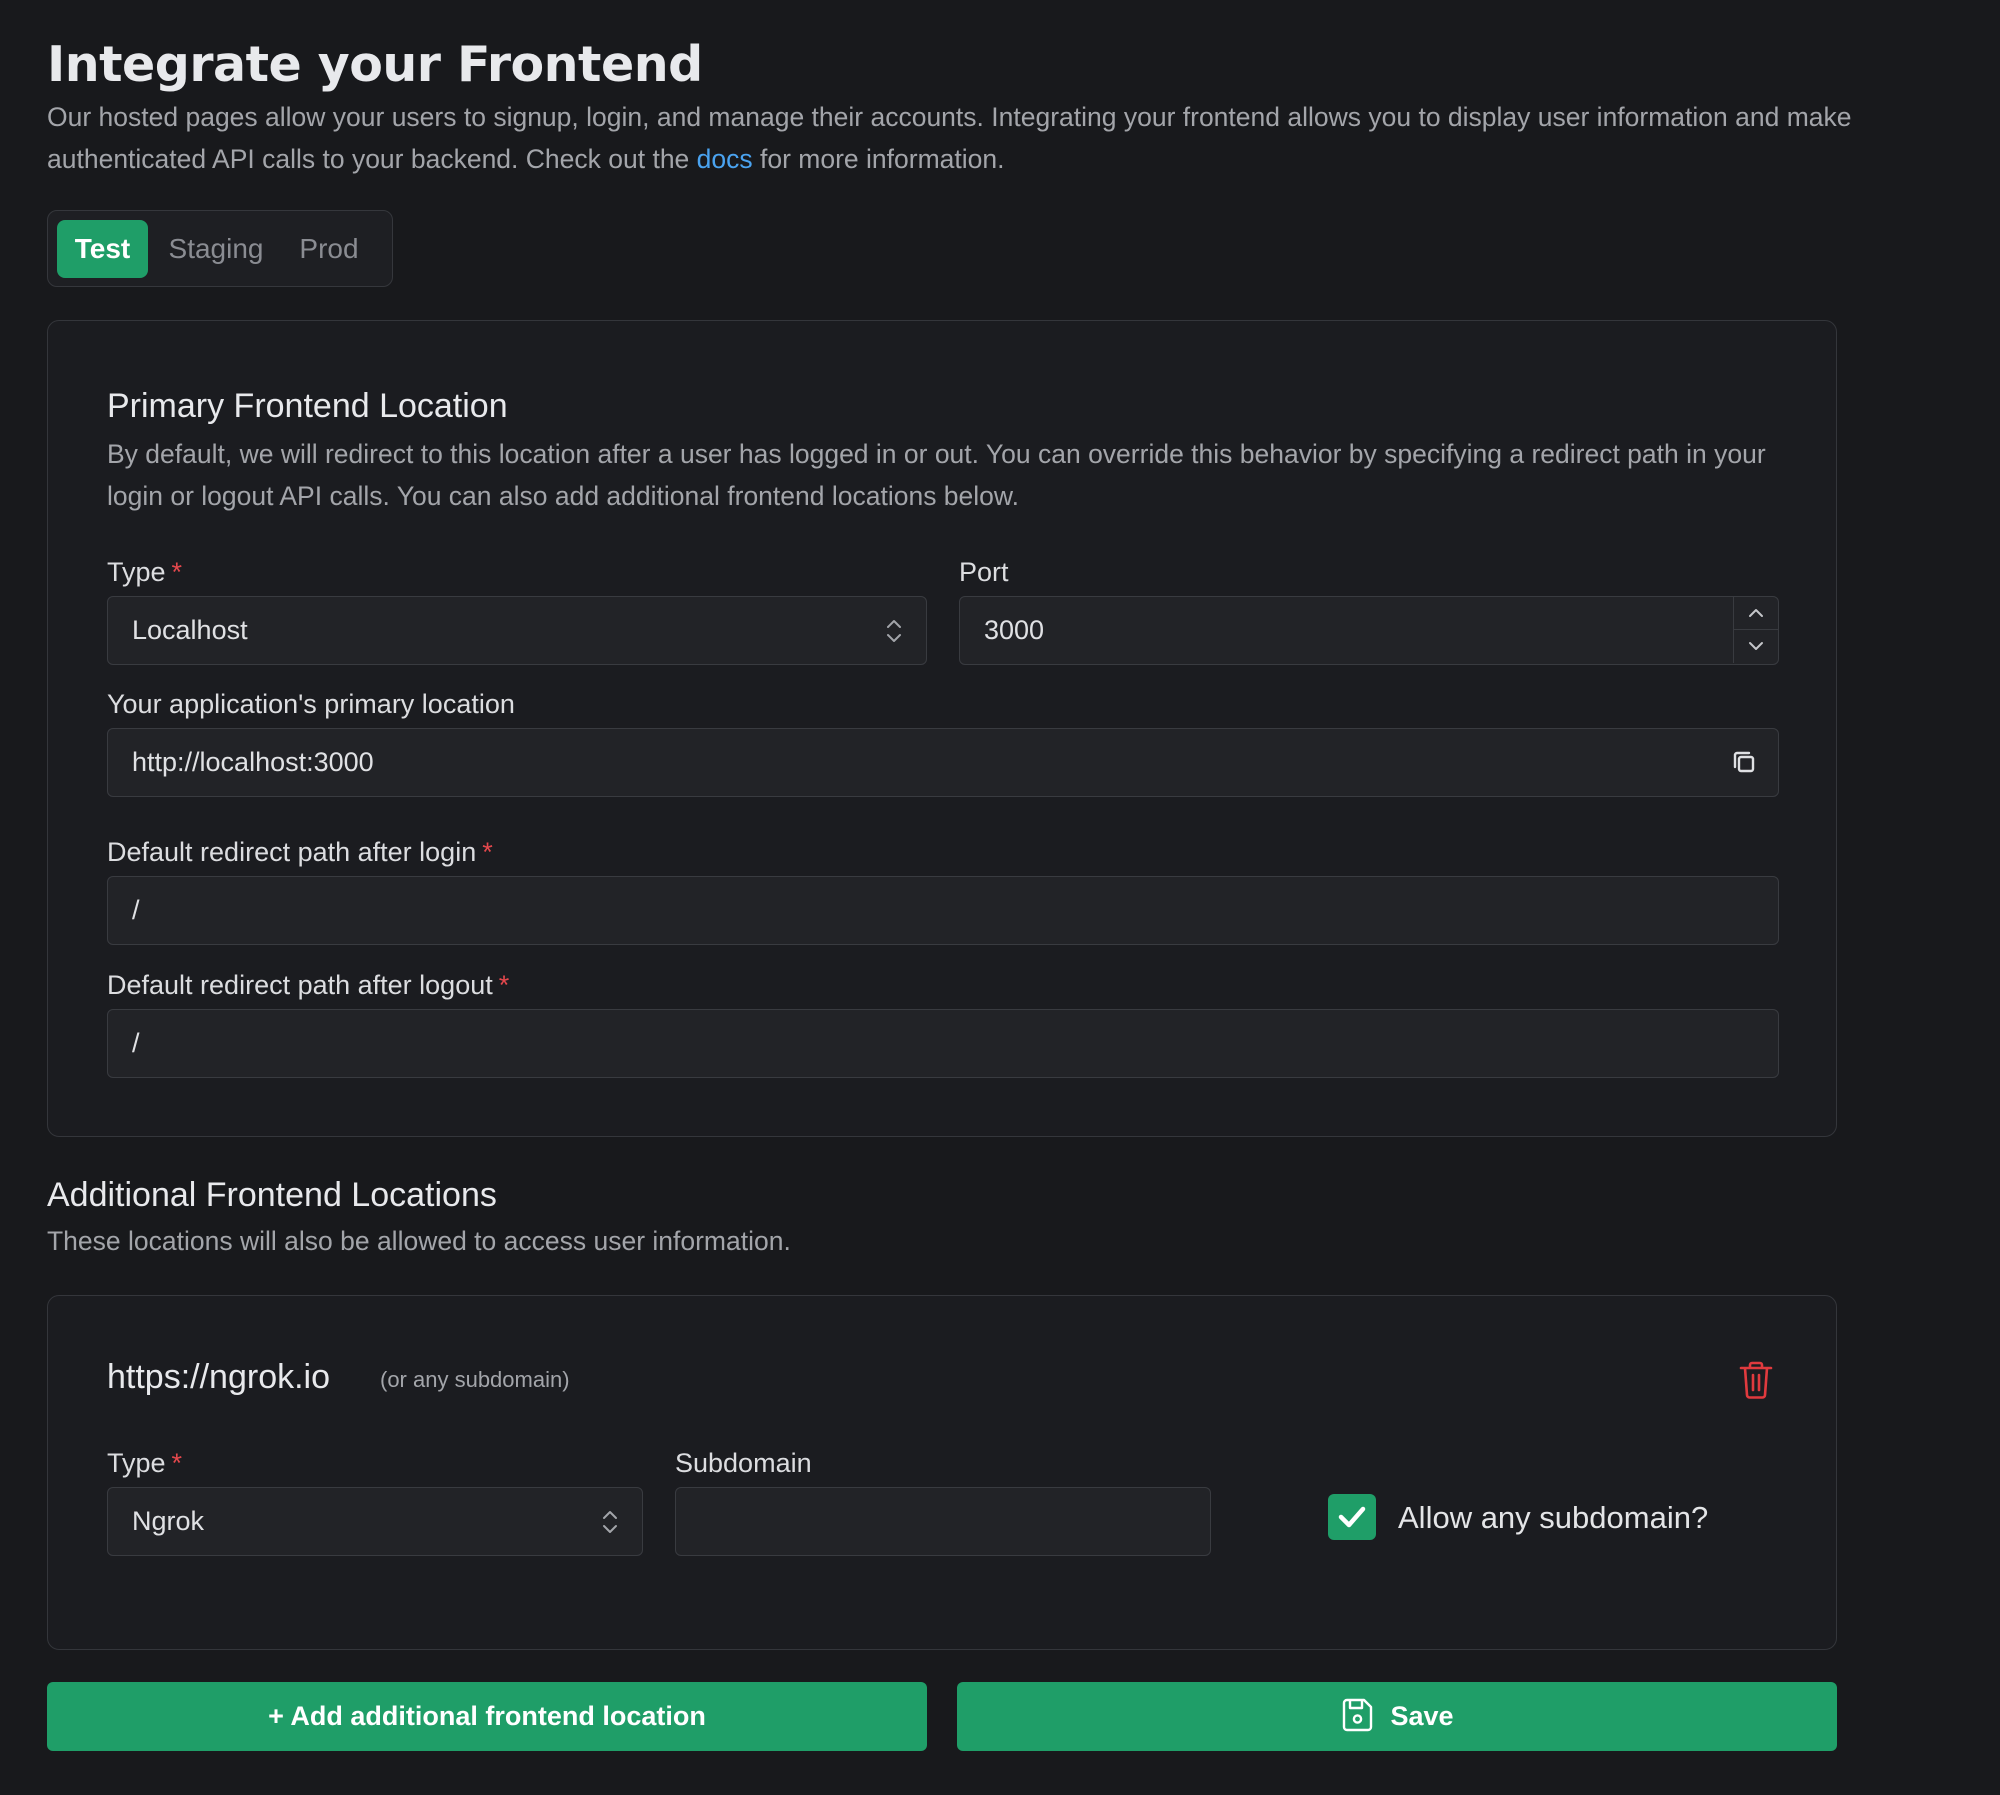  What do you see at coordinates (272, 1195) in the screenshot?
I see `additional-locations-title: Additional Frontend Locations` at bounding box center [272, 1195].